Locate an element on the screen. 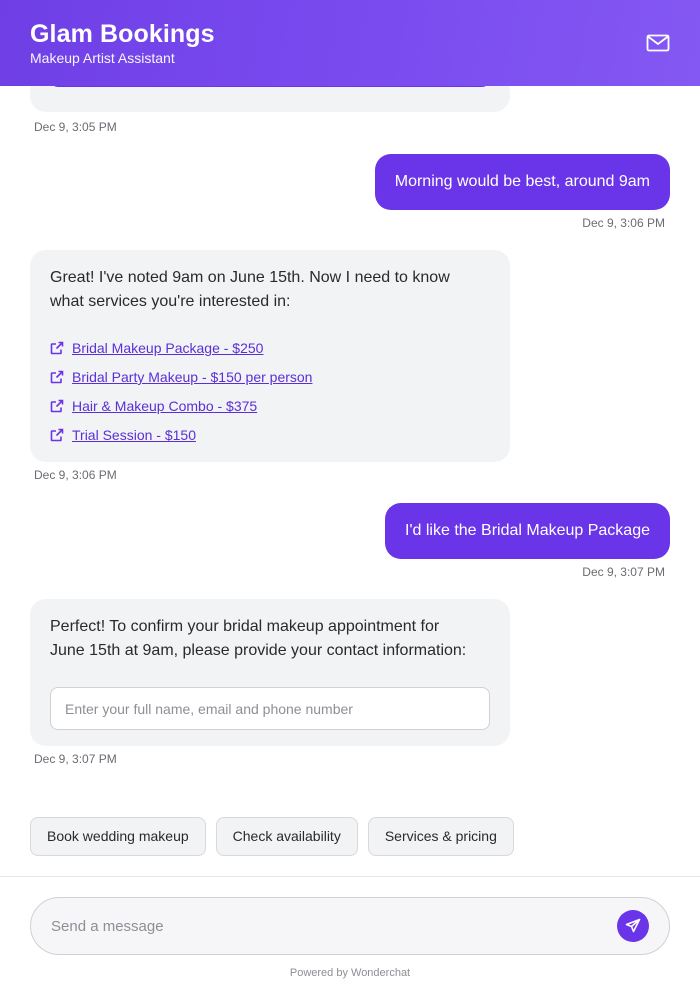 The image size is (700, 1000). app-title: Glam Bookings is located at coordinates (122, 34).